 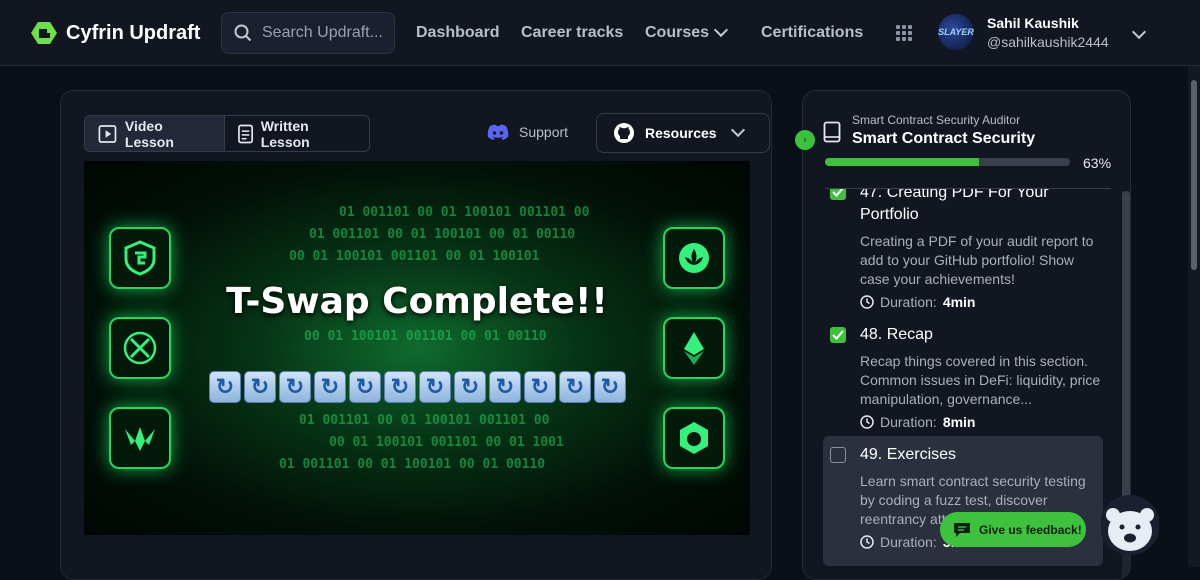 I want to click on lotus-badge-icon, so click(x=694, y=258).